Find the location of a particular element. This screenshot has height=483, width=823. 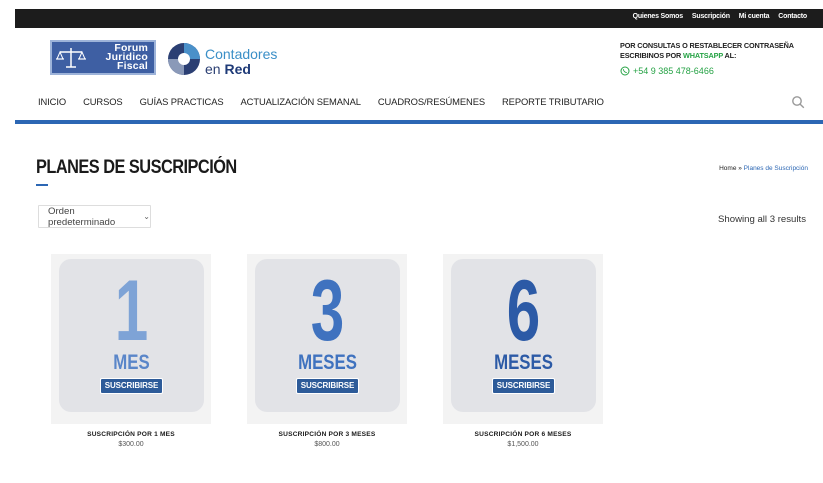

contact-line-2: ESCRIBINOS POR WHATSAPP AL: is located at coordinates (715, 56).